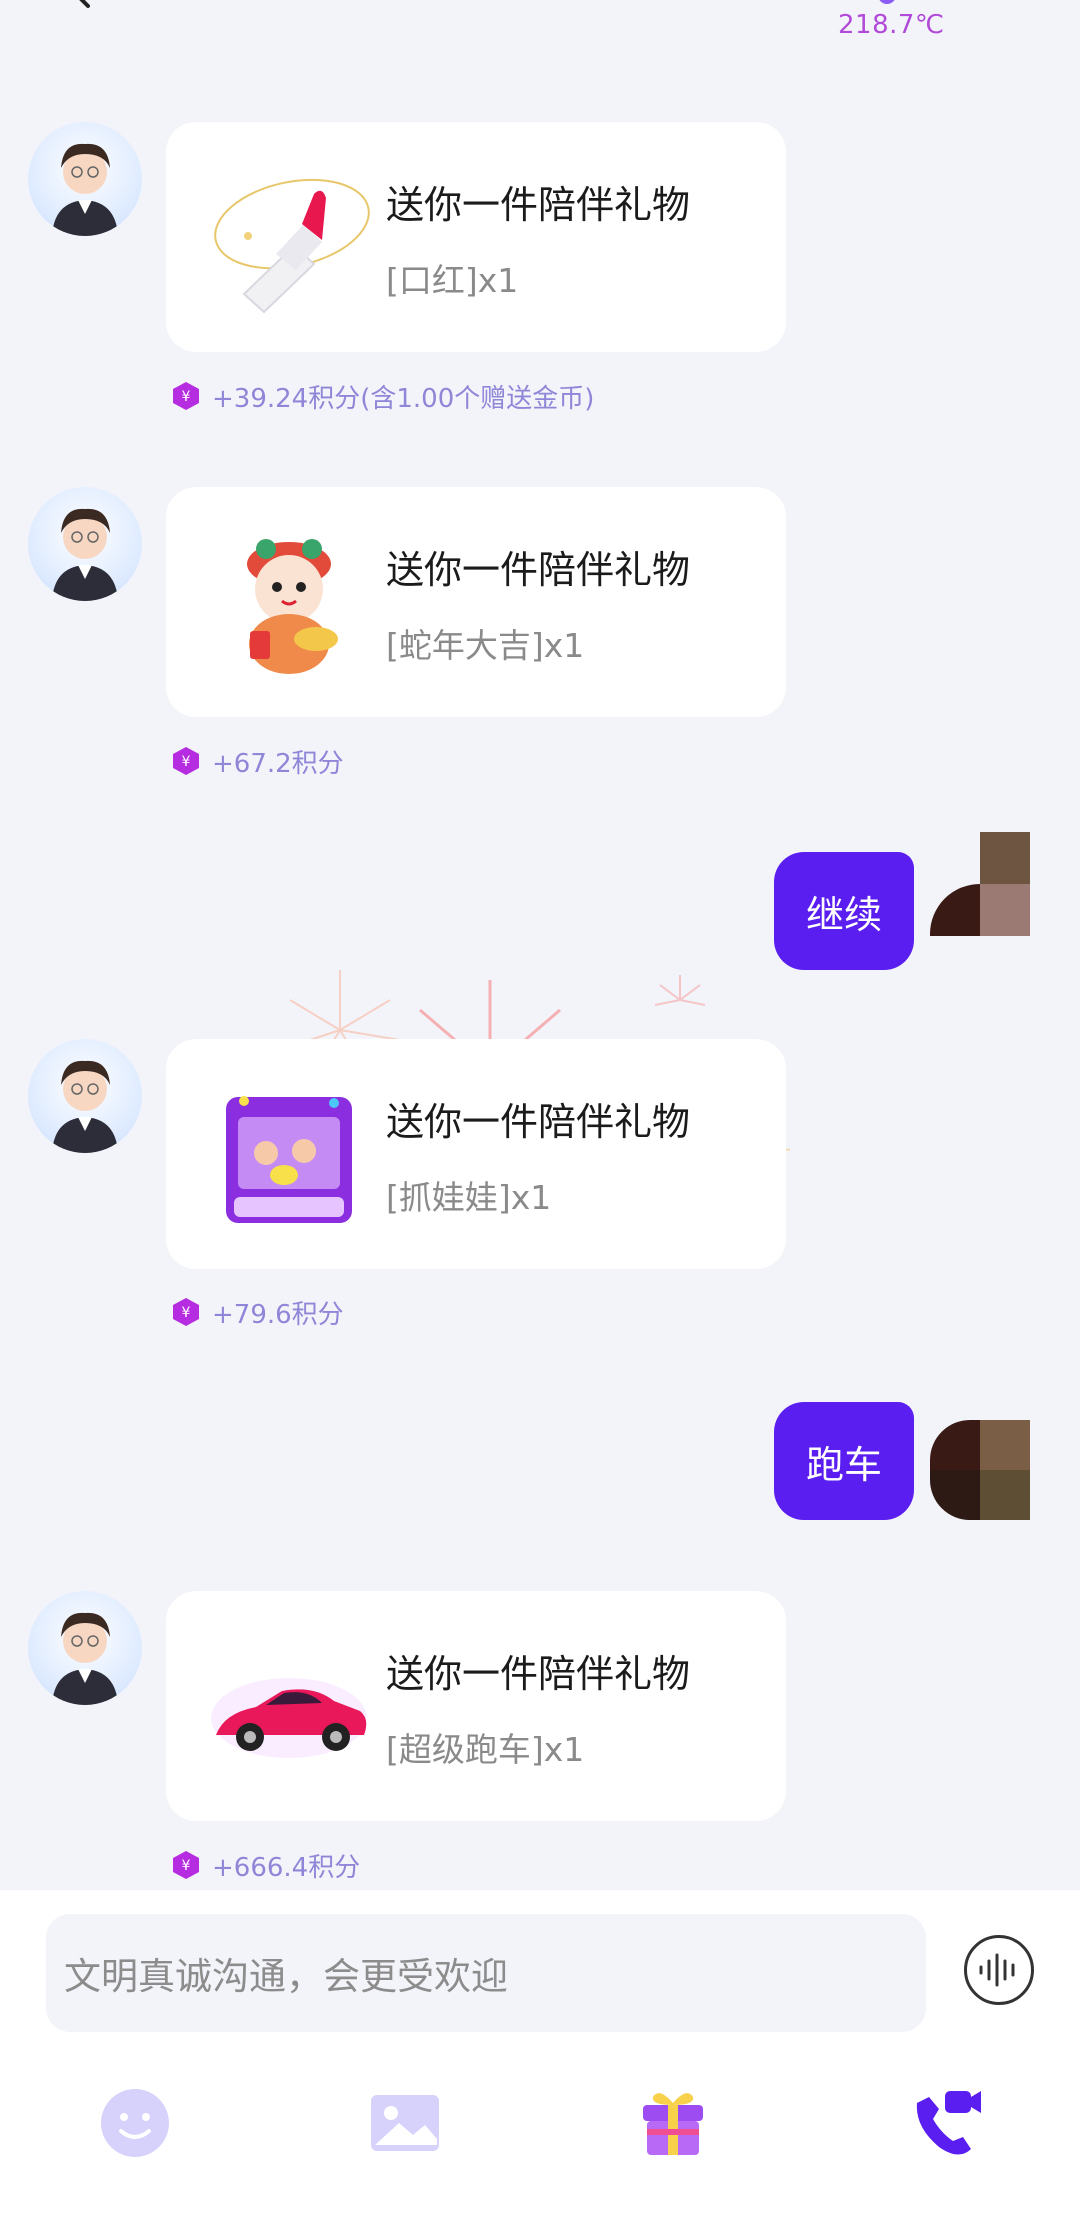  Describe the element at coordinates (540, 905) in the screenshot. I see `message-row: 继续` at that location.